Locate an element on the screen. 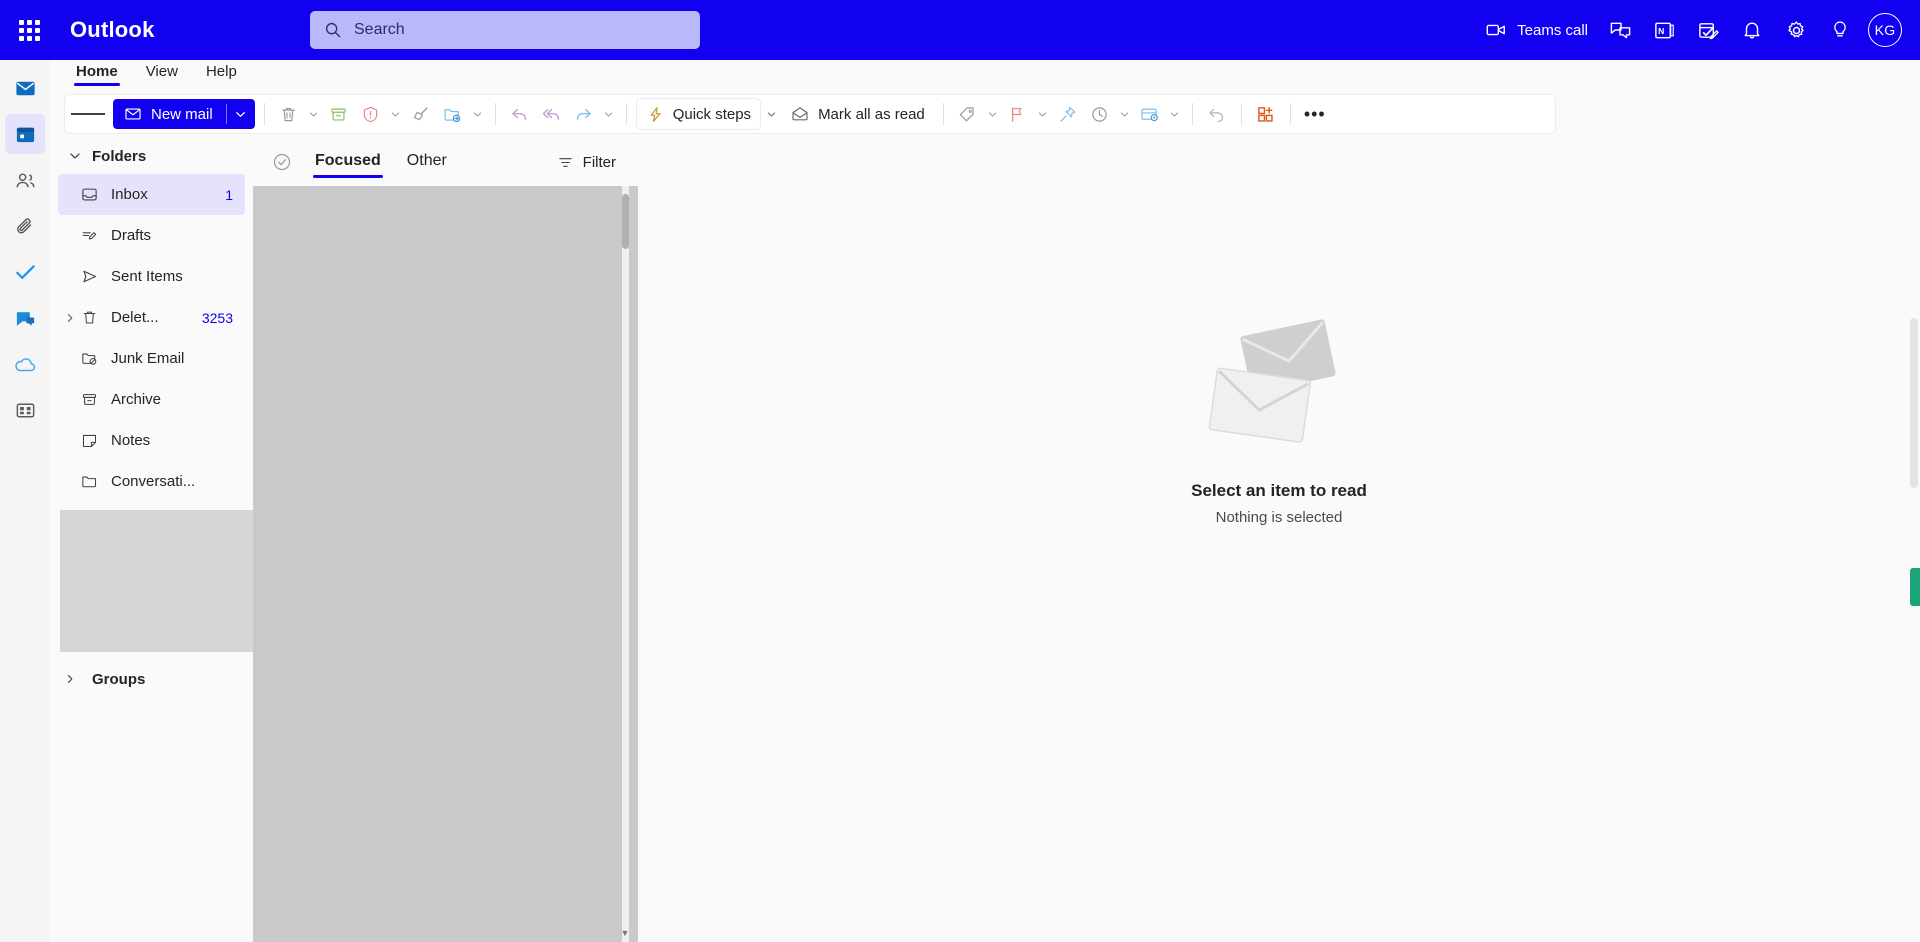 The image size is (1920, 942). sidebar-item-junk-email: Junk Email is located at coordinates (151, 358).